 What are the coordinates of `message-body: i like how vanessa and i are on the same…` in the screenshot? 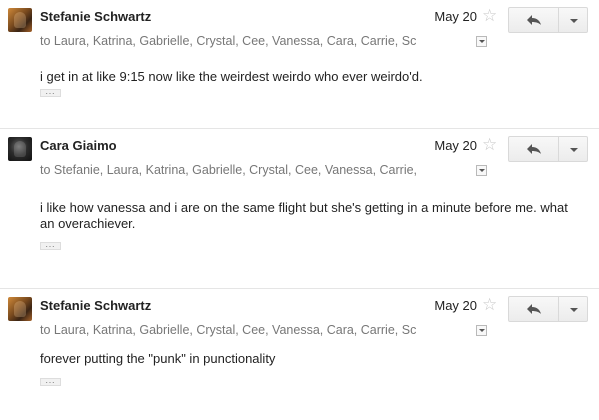 It's located at (304, 215).